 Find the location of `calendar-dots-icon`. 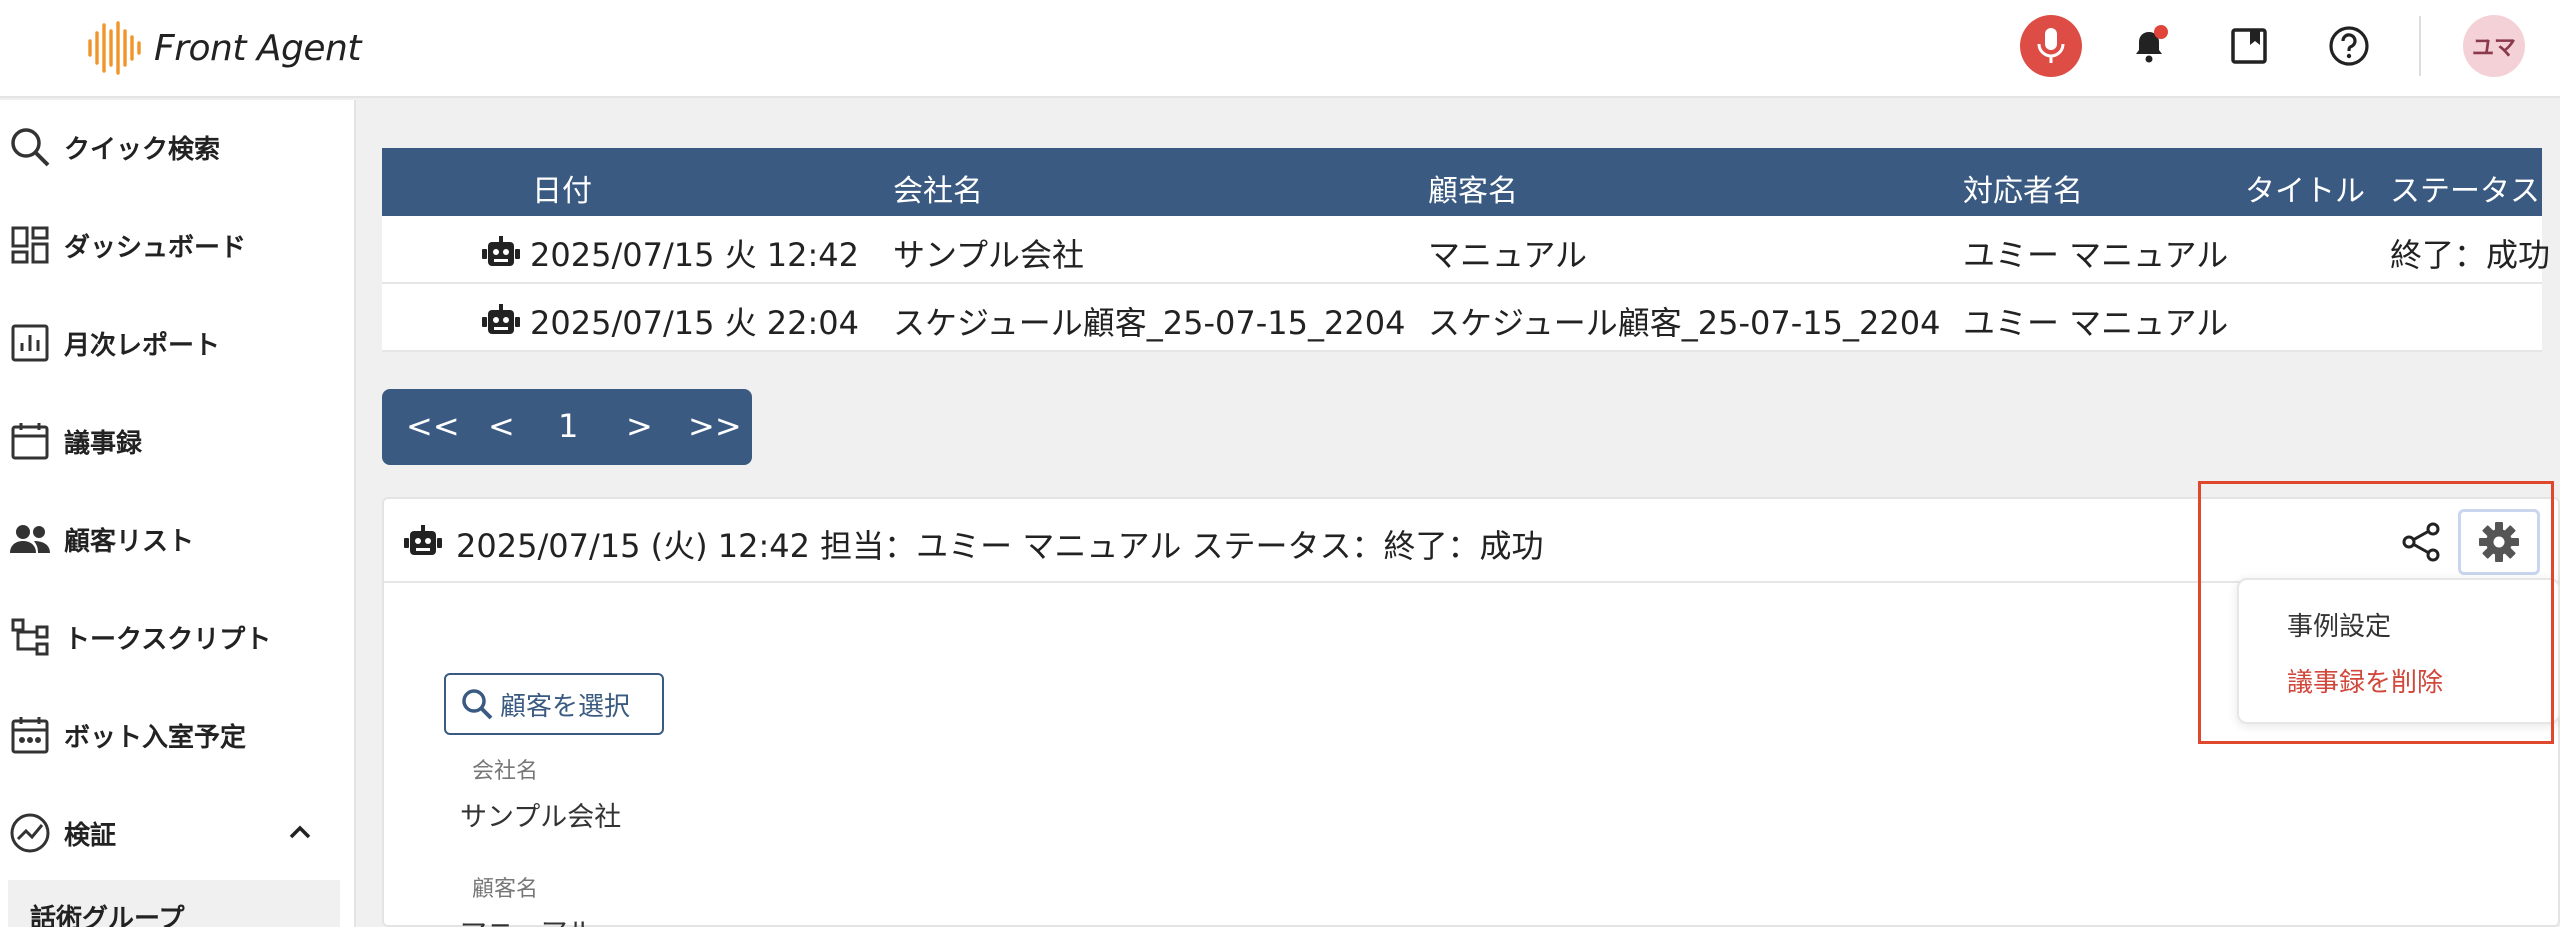

calendar-dots-icon is located at coordinates (30, 735).